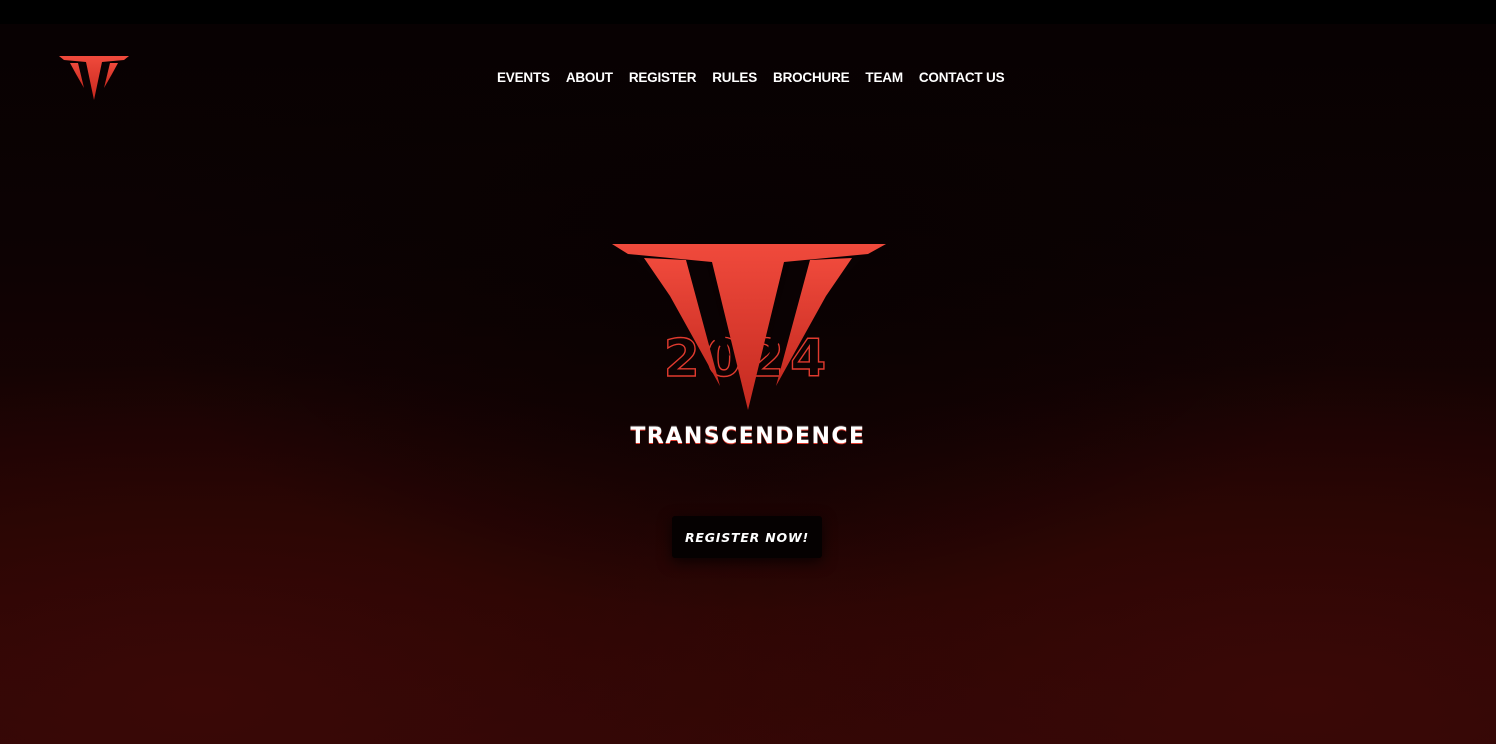 This screenshot has width=1496, height=744. I want to click on nav-item-team: TEAM, so click(884, 77).